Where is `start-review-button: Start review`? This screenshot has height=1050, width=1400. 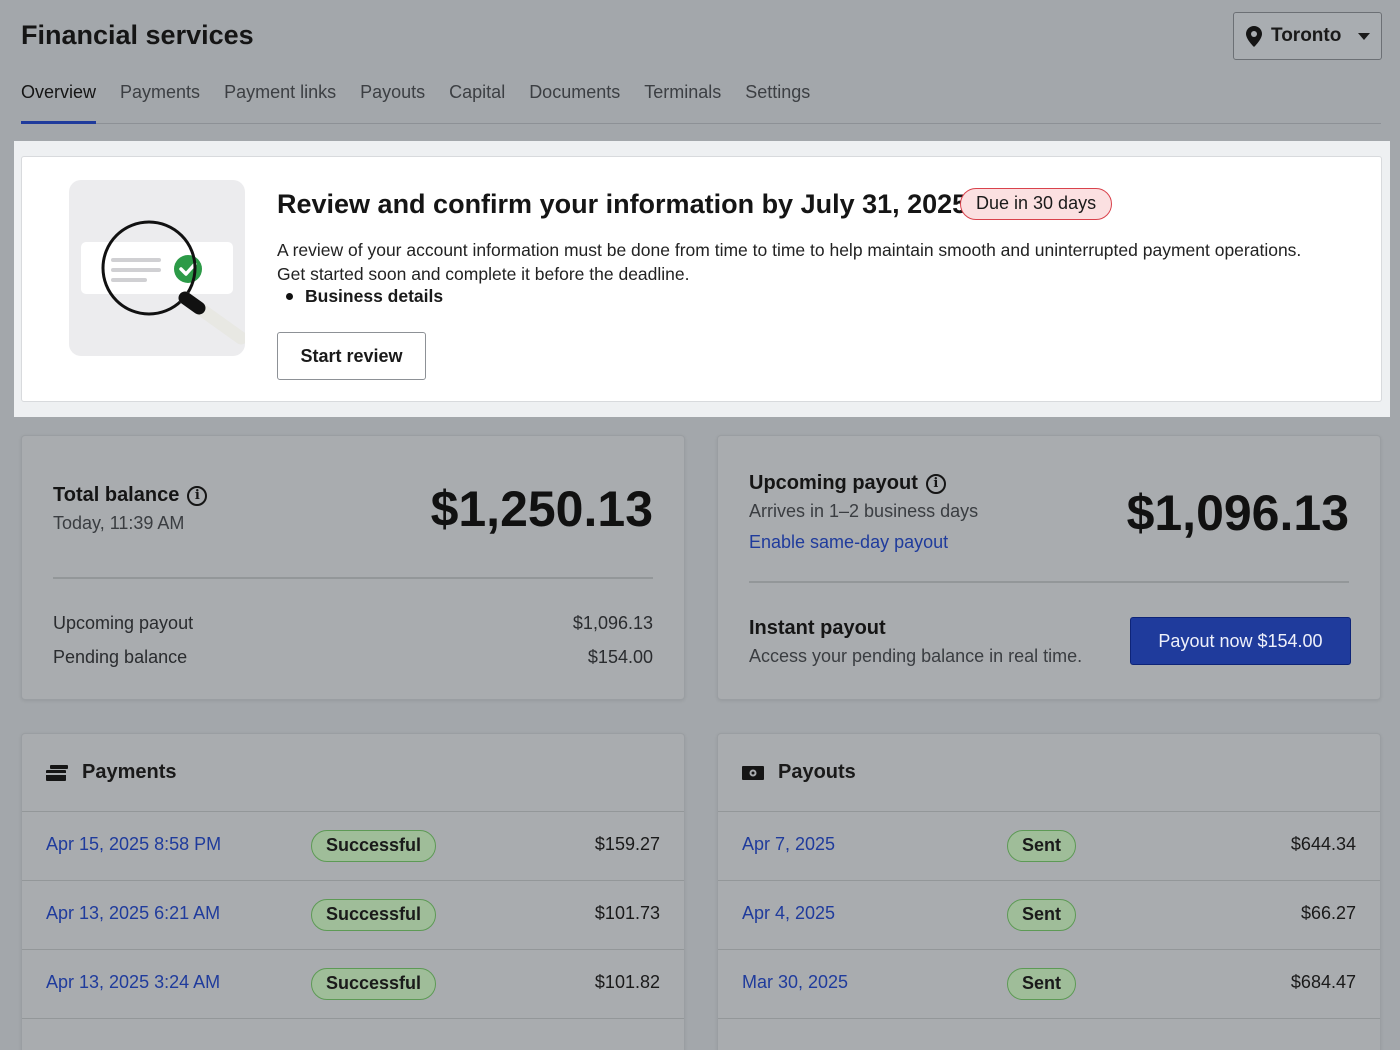
start-review-button: Start review is located at coordinates (351, 356).